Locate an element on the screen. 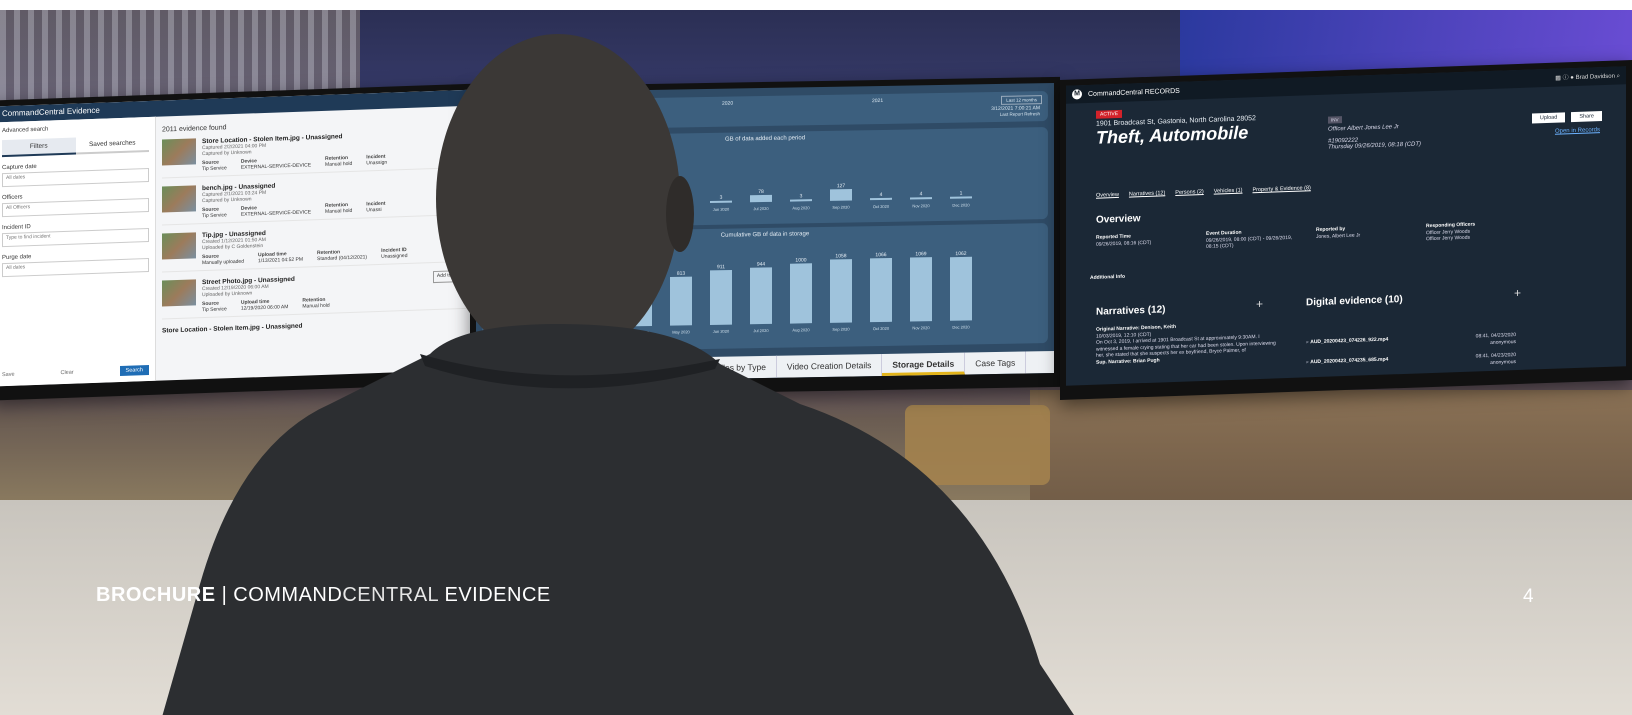  clear-button: Clear is located at coordinates (66, 373).